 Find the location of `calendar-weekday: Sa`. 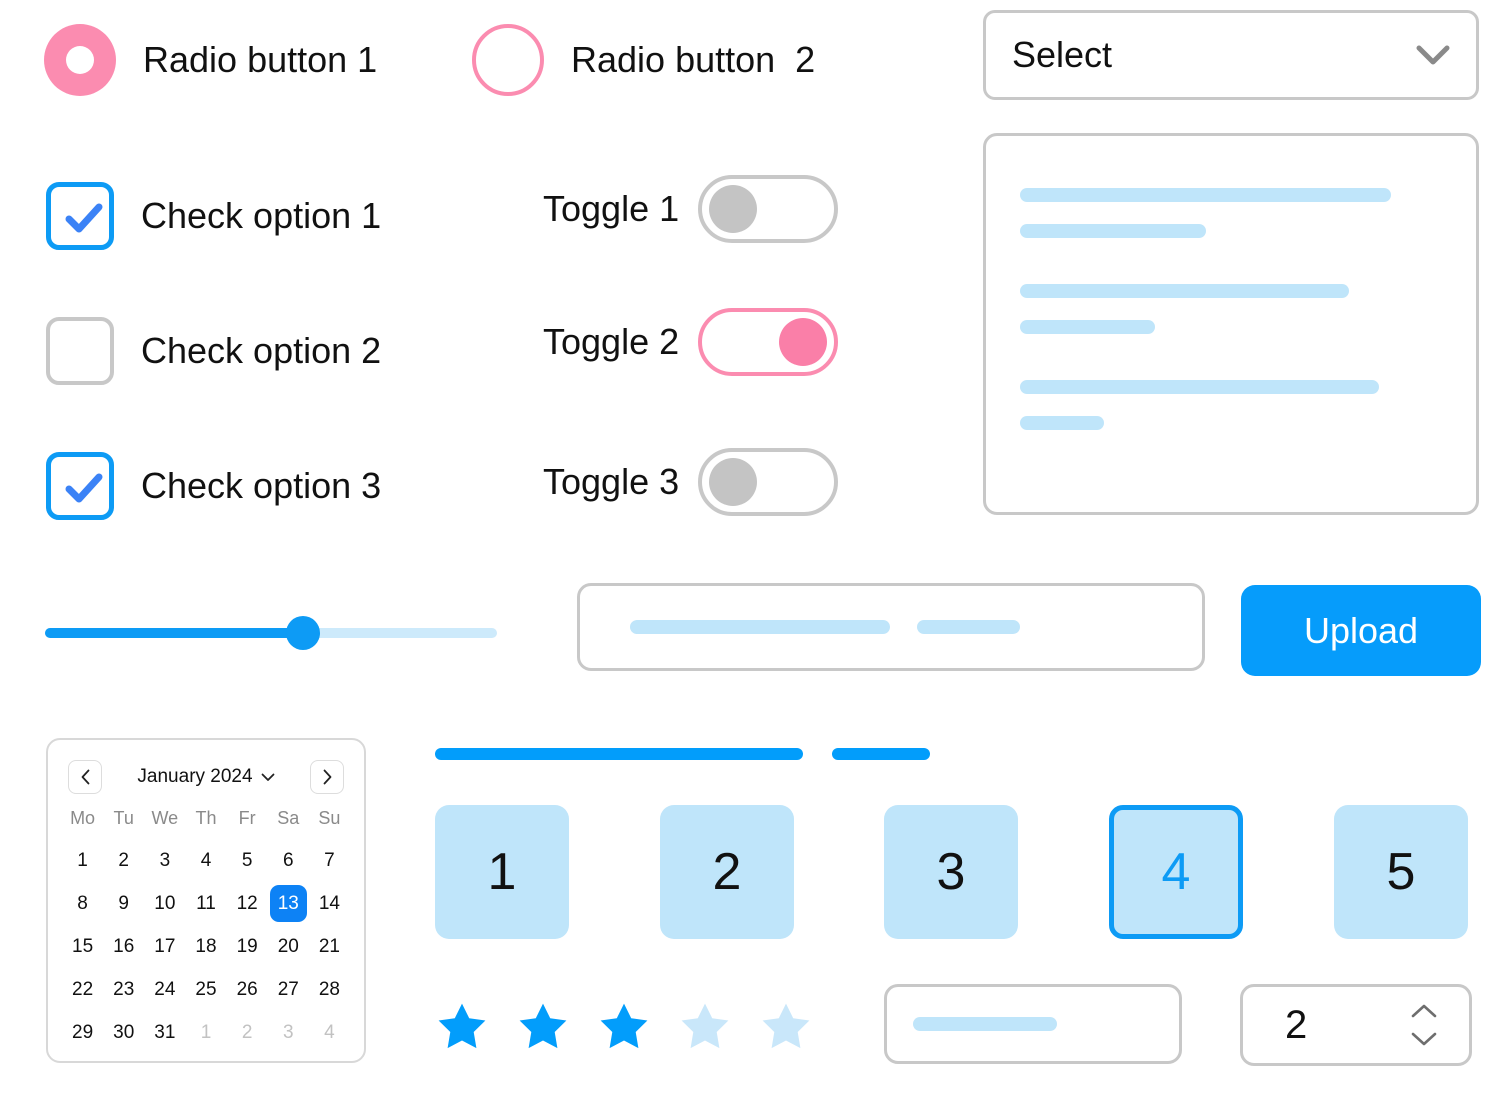

calendar-weekday: Sa is located at coordinates (288, 818).